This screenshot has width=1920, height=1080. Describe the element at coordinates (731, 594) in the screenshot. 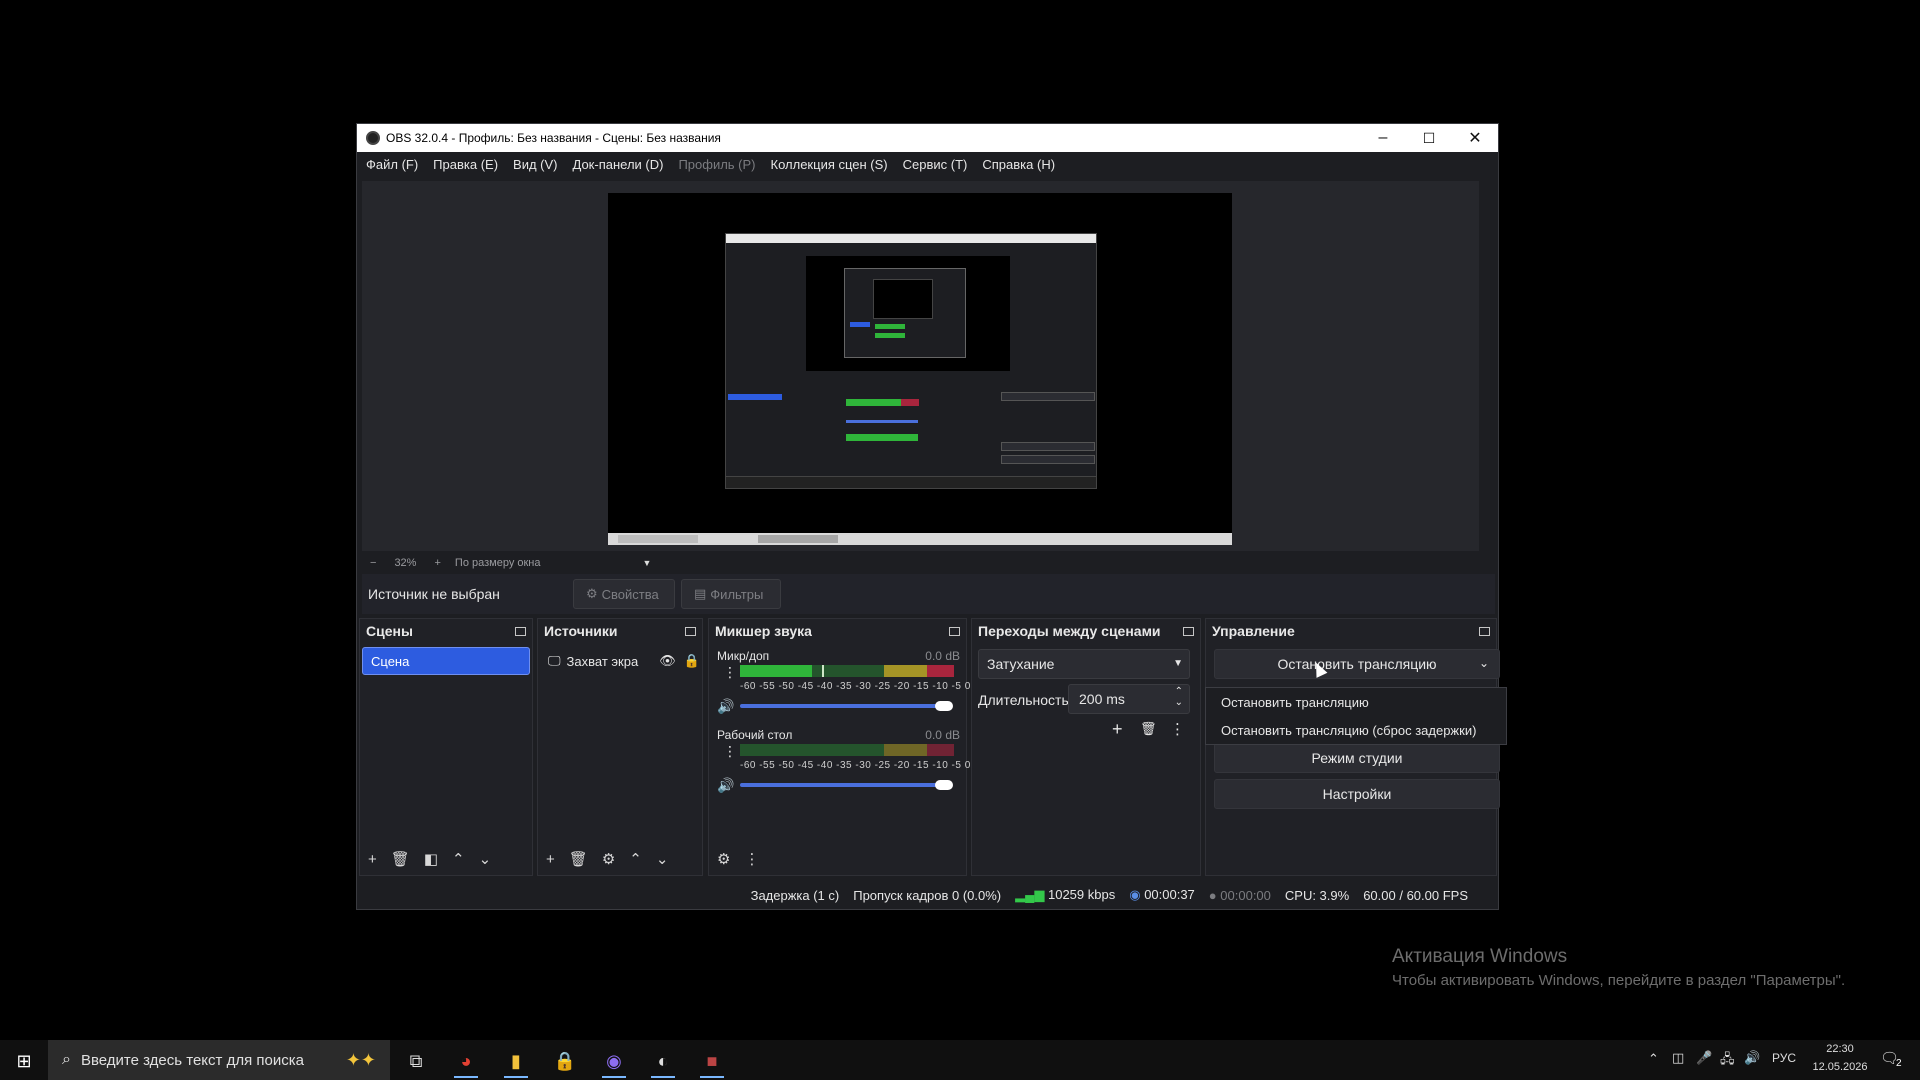

I see `filters-button: ▤ Фильтры` at that location.